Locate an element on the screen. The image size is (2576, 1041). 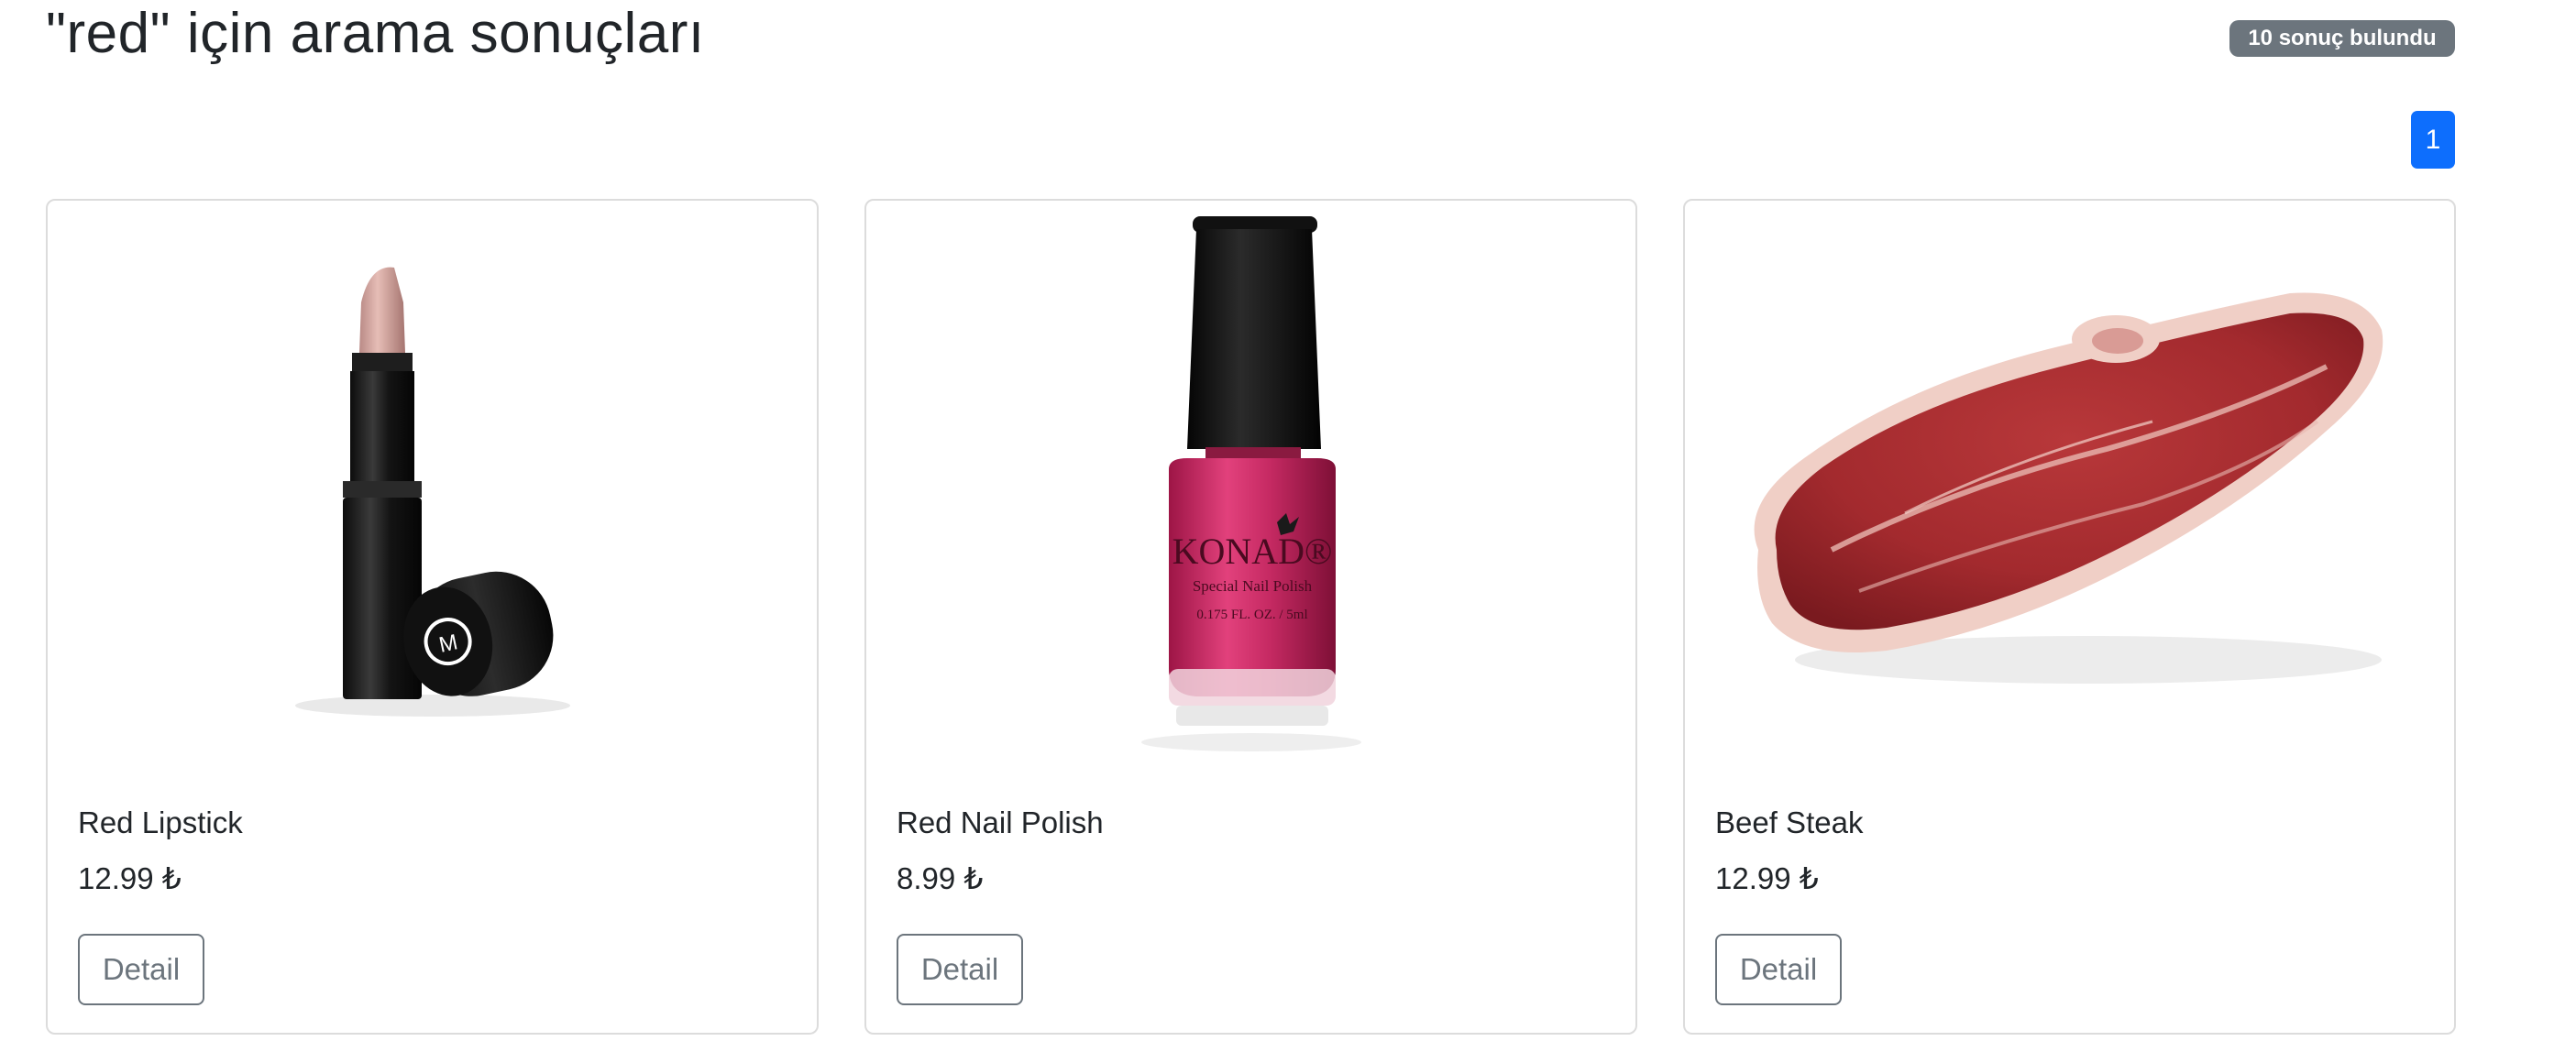
nail-polish-subtitle: Special Nail Polish is located at coordinates (1252, 586).